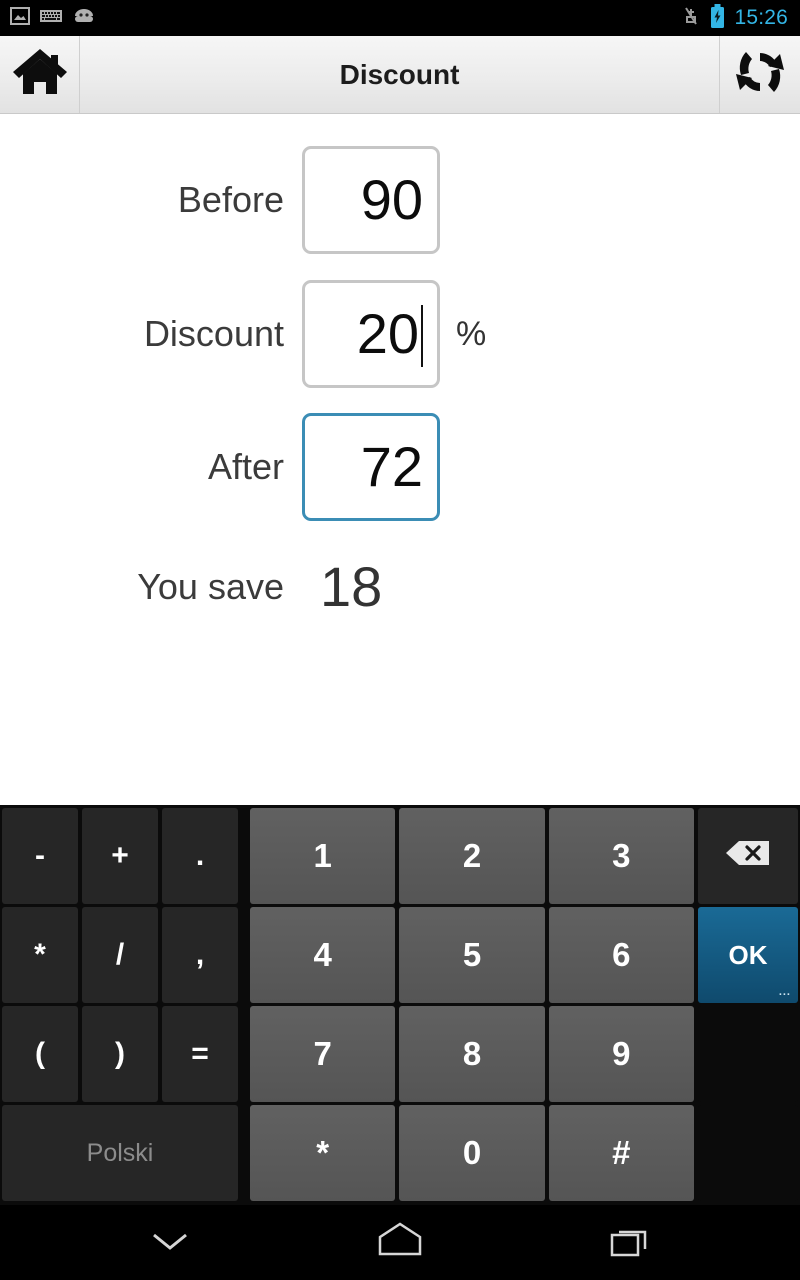 The width and height of the screenshot is (800, 1280). Describe the element at coordinates (472, 856) in the screenshot. I see `key-2: 2` at that location.